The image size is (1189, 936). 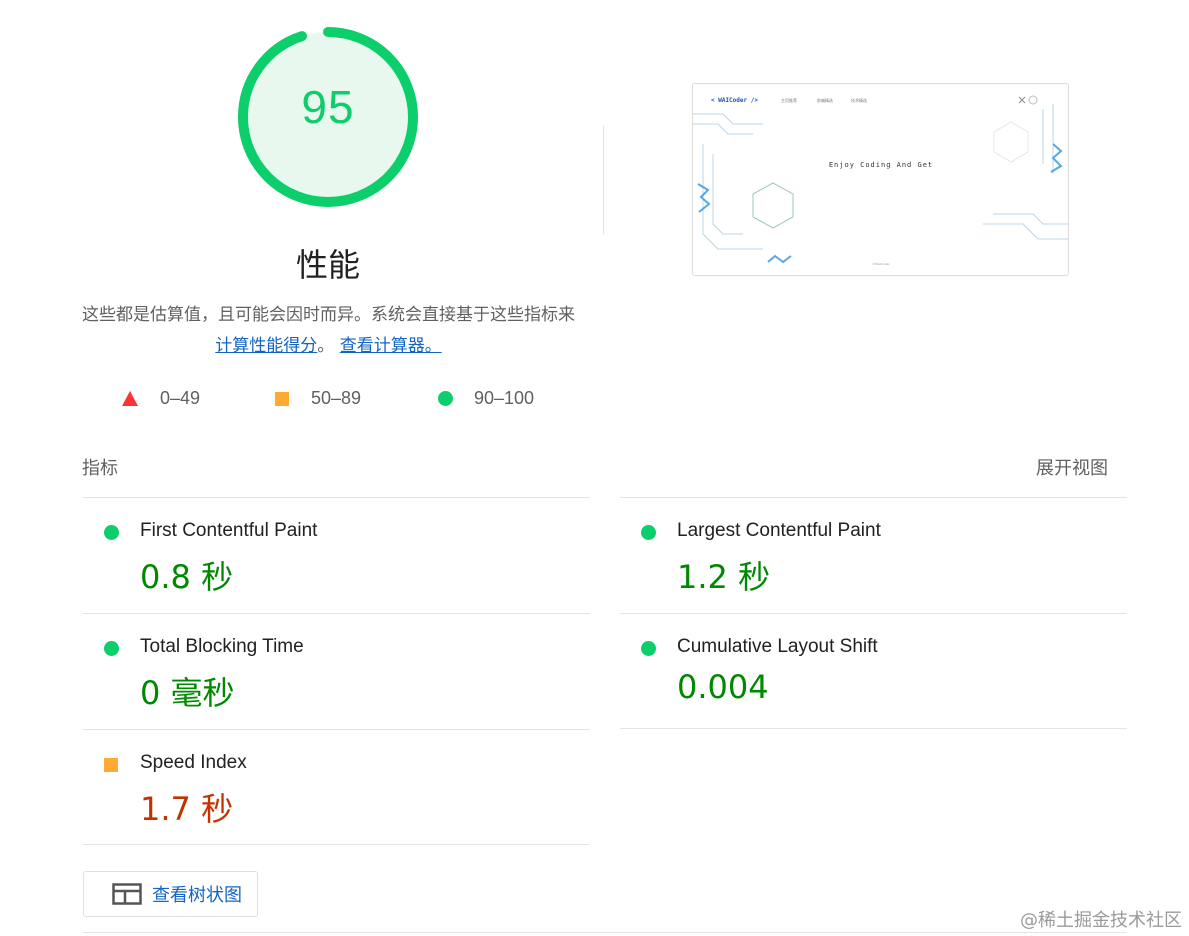 I want to click on vertical-divider, so click(x=603, y=180).